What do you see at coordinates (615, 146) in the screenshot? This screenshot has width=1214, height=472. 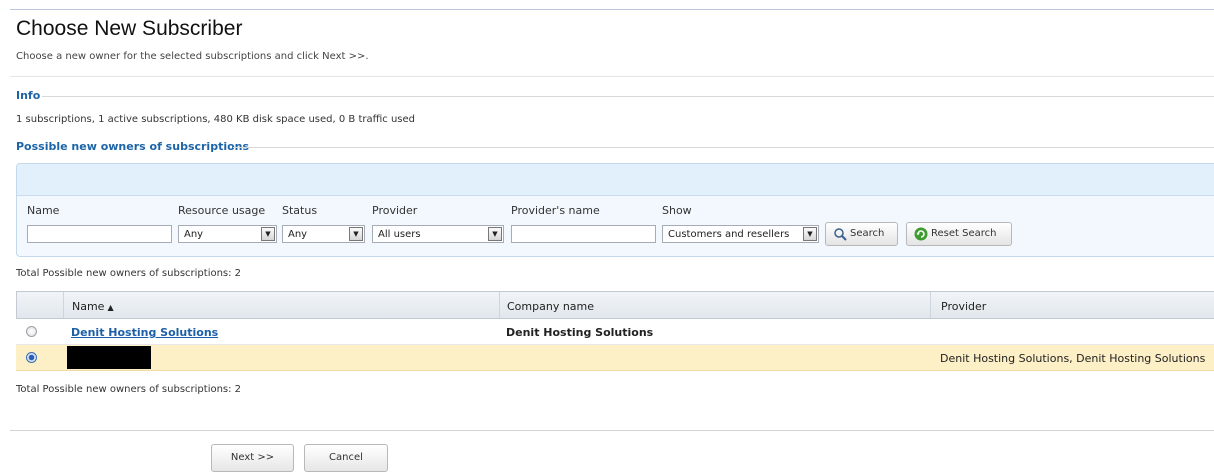 I see `owners-heading: Possible new owners of subscriptions` at bounding box center [615, 146].